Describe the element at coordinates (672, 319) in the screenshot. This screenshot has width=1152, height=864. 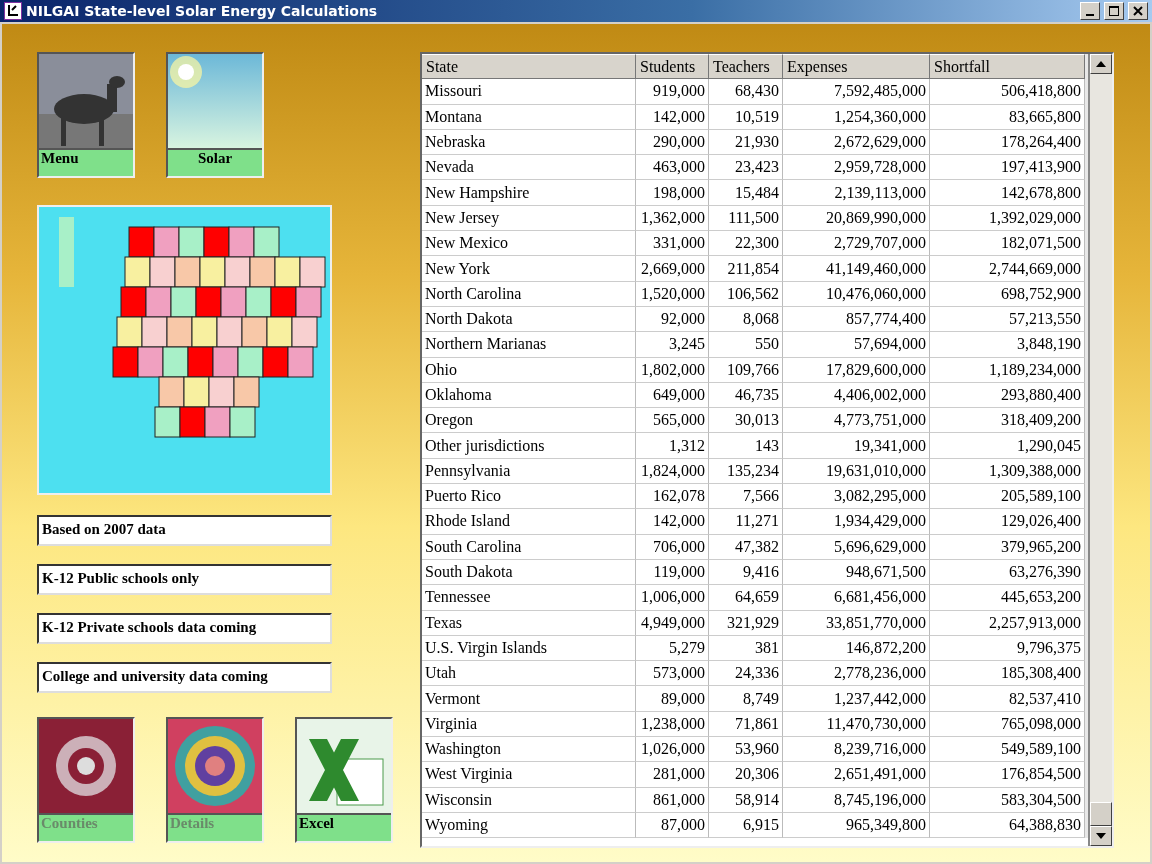
I see `table-cell: 92,000` at that location.